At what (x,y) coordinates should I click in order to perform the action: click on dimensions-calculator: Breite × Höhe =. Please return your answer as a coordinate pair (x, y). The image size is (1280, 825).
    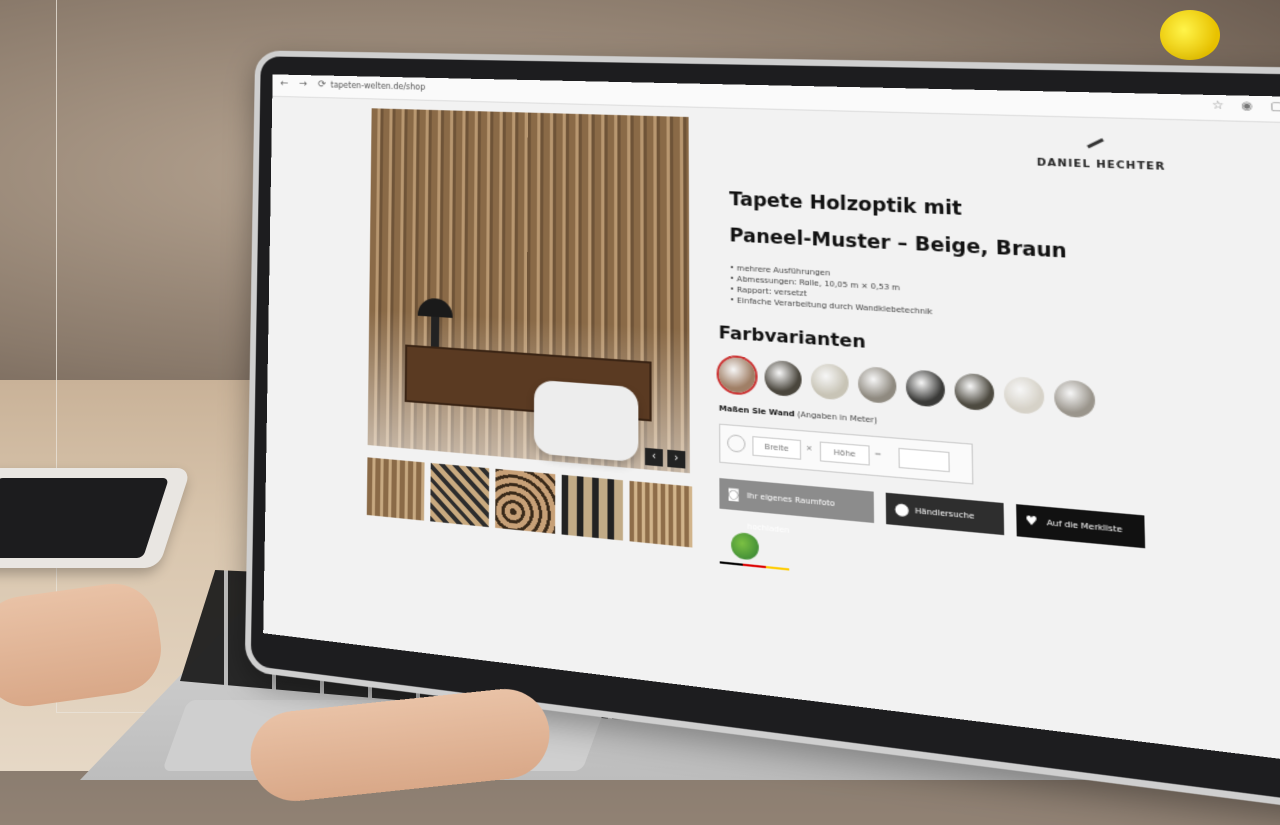
    Looking at the image, I should click on (846, 454).